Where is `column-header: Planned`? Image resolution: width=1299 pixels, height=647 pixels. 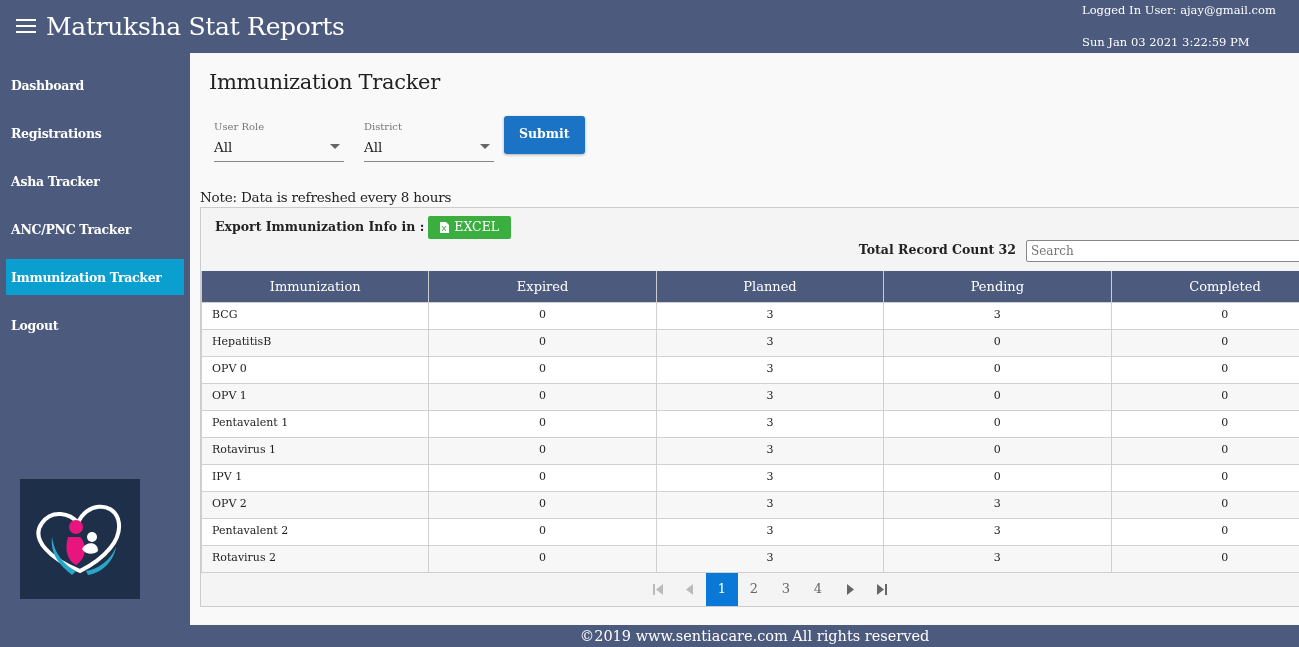
column-header: Planned is located at coordinates (770, 286).